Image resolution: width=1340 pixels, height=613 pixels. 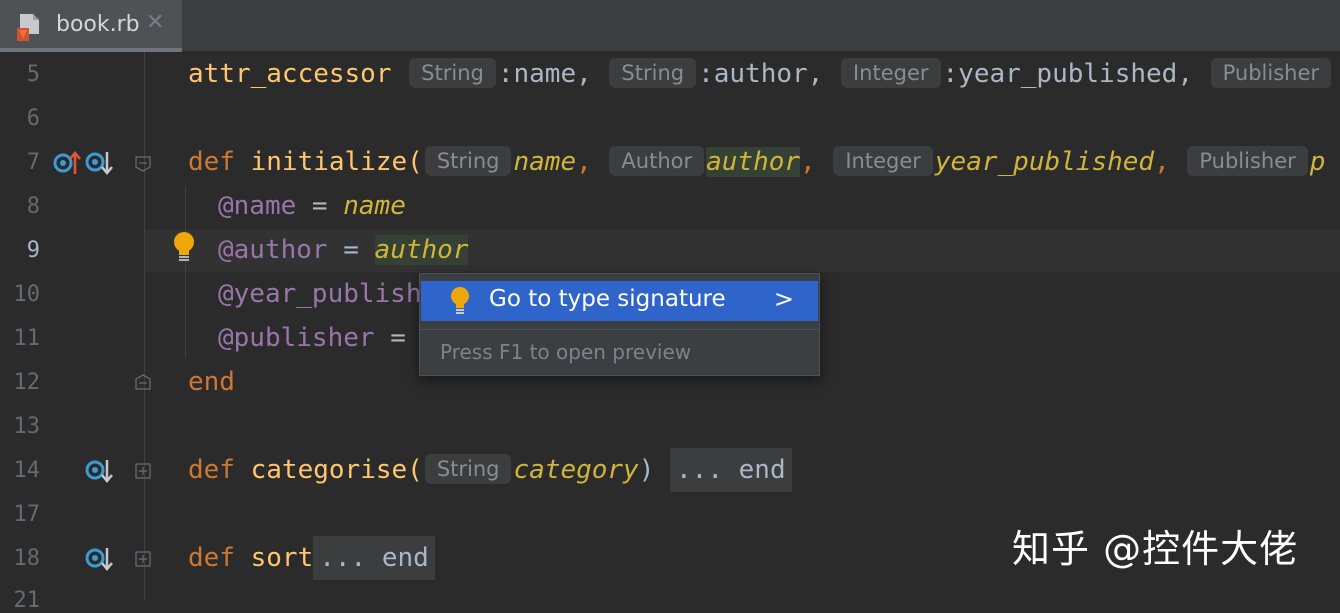 I want to click on keyword: end, so click(x=211, y=382).